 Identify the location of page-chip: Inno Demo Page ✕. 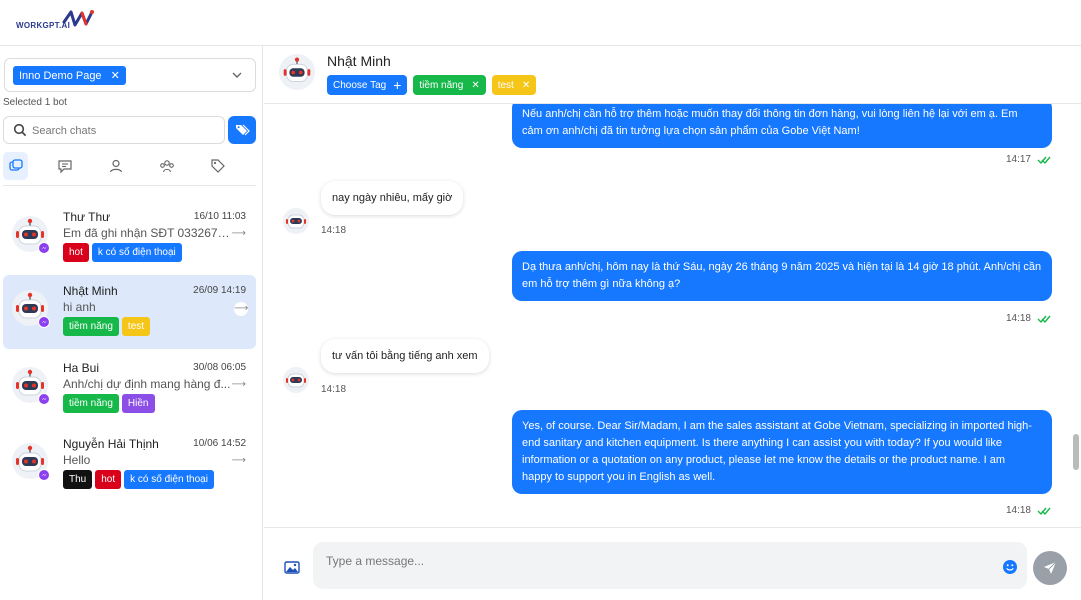
(69, 75).